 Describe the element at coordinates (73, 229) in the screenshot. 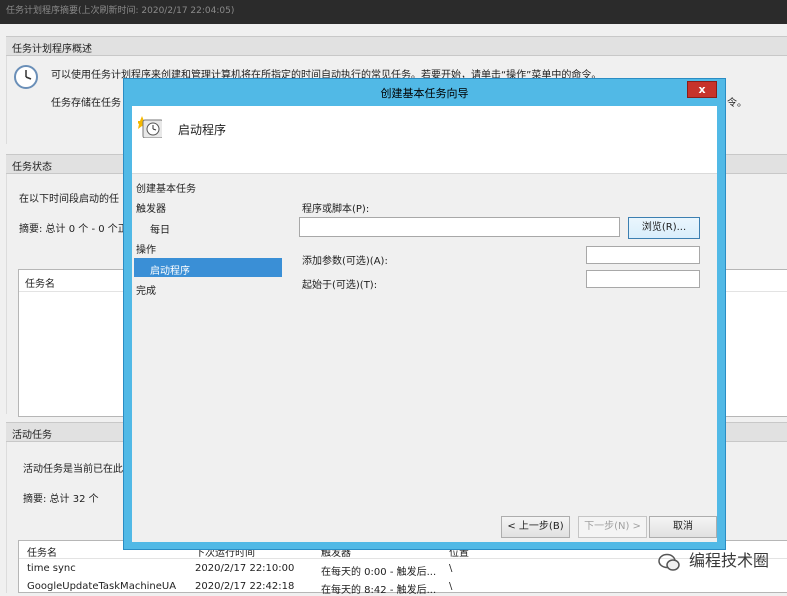

I see `status-summary: 摘要: 总计 0 个 - 0 个正` at that location.